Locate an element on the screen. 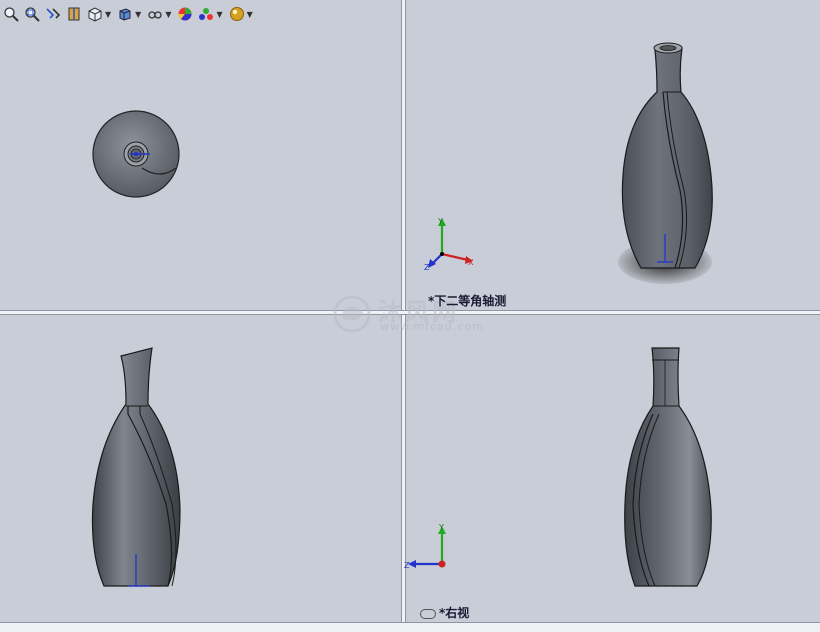  section-view-button is located at coordinates (74, 14).